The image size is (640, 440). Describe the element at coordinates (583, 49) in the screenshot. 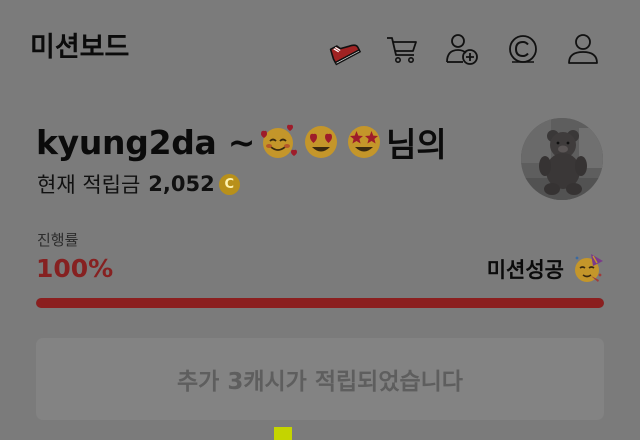

I see `profile-icon` at that location.